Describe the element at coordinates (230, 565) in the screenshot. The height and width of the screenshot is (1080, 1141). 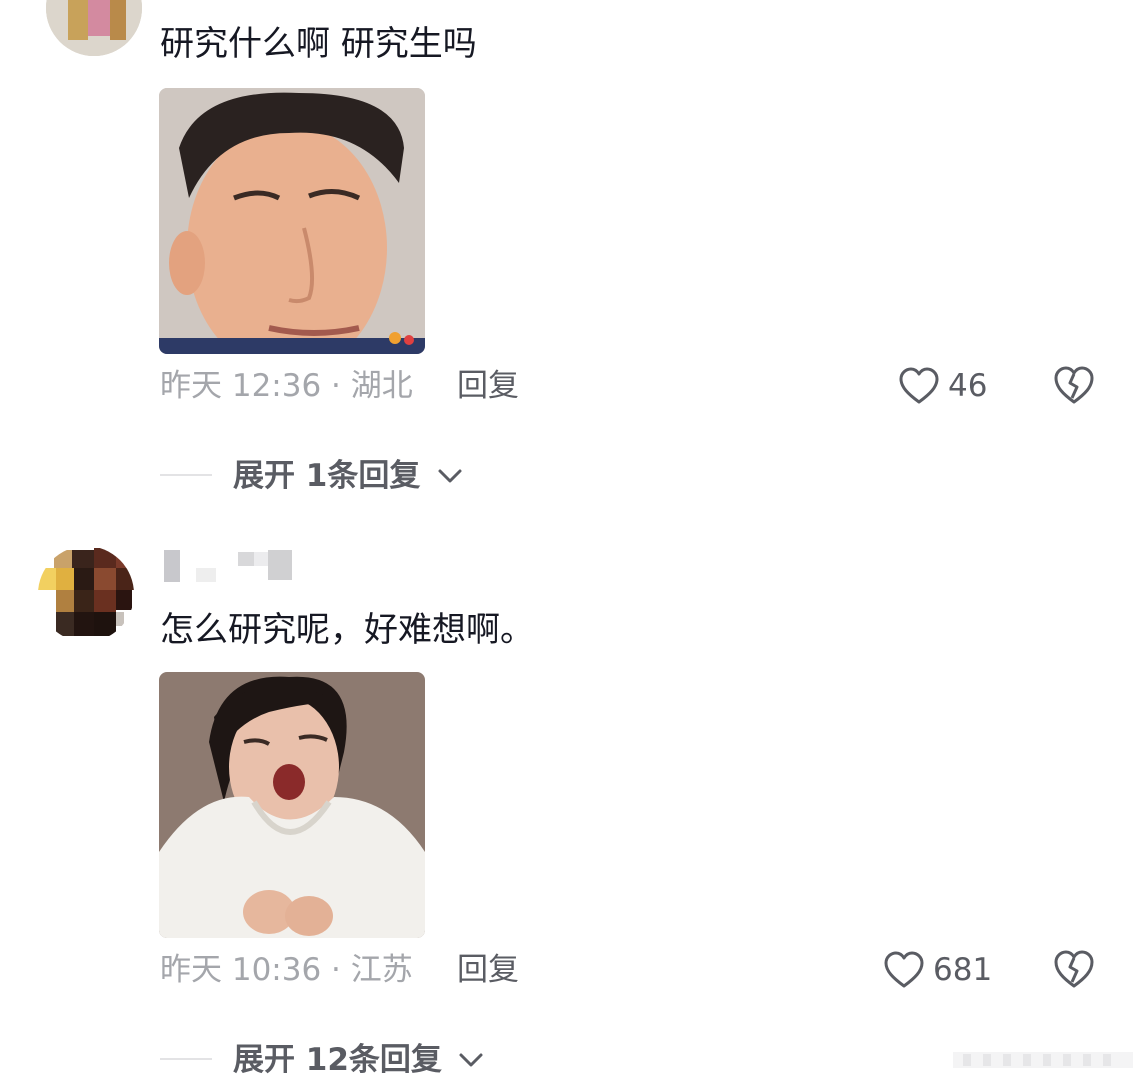
I see `username-blurred` at that location.